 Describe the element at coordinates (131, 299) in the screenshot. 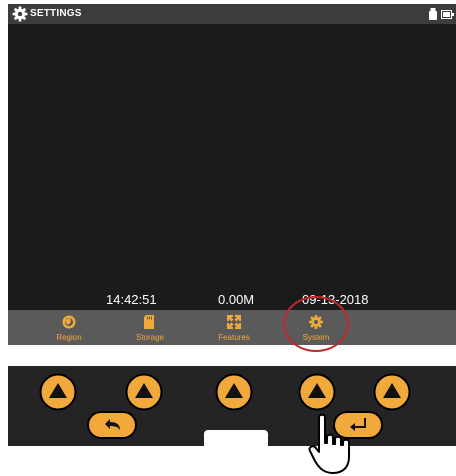

I see `time-readout: 14:42:51` at that location.